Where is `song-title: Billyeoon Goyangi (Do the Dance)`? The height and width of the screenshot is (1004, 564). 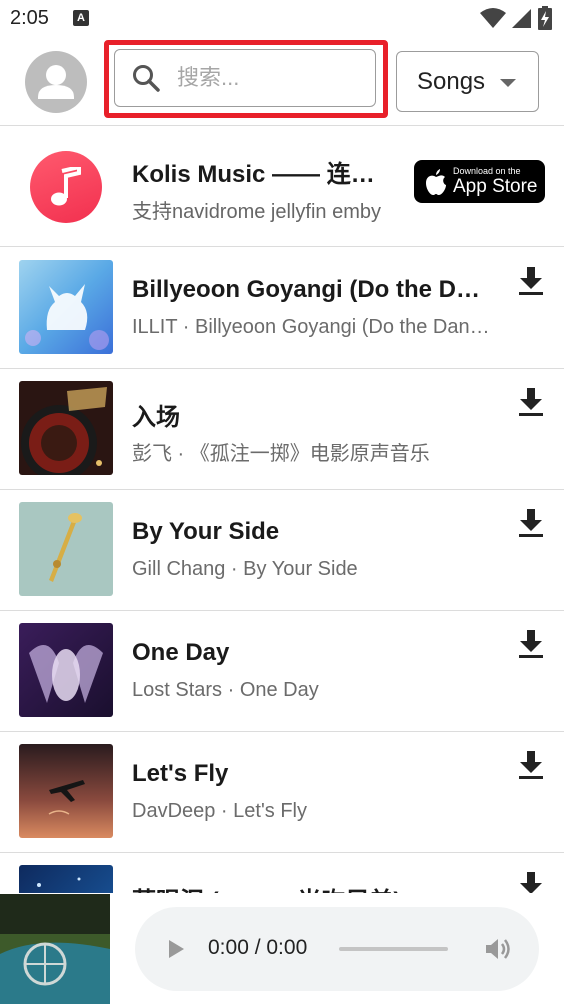 song-title: Billyeoon Goyangi (Do the Dance) is located at coordinates (309, 289).